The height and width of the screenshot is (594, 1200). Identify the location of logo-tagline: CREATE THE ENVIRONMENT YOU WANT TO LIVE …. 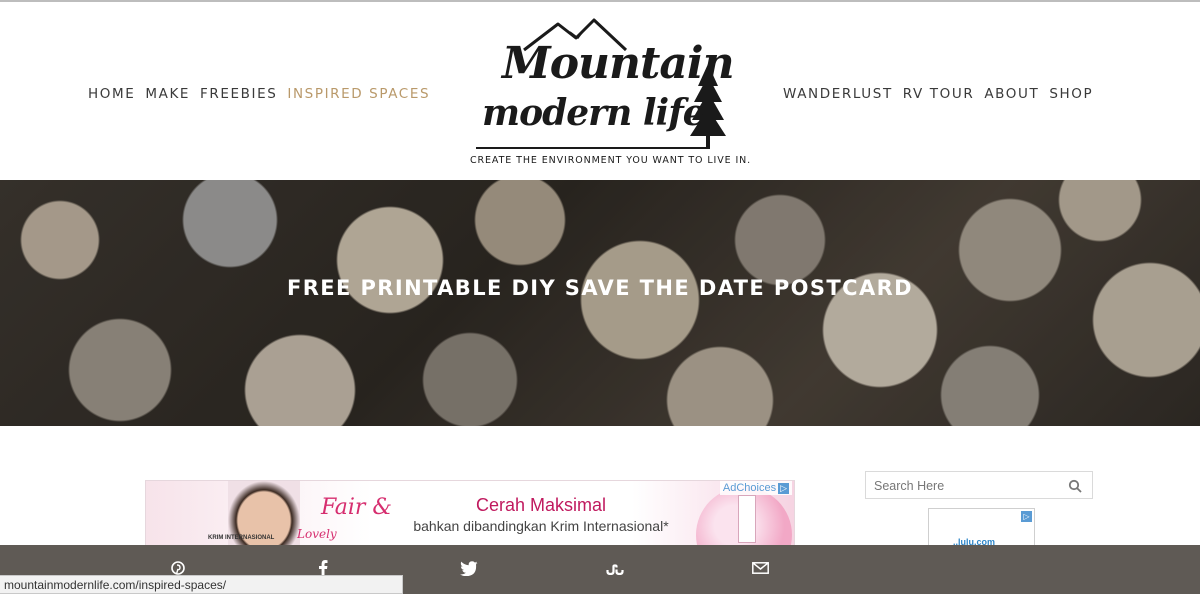
(611, 160).